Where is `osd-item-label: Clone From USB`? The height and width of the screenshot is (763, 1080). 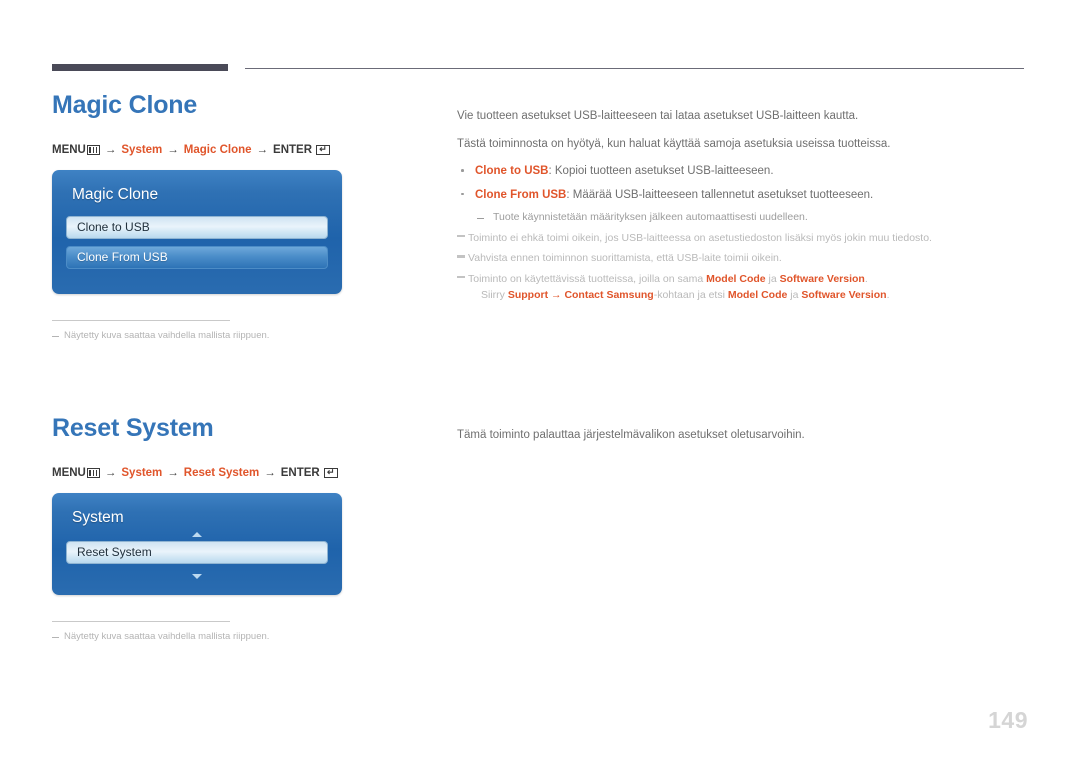 osd-item-label: Clone From USB is located at coordinates (122, 257).